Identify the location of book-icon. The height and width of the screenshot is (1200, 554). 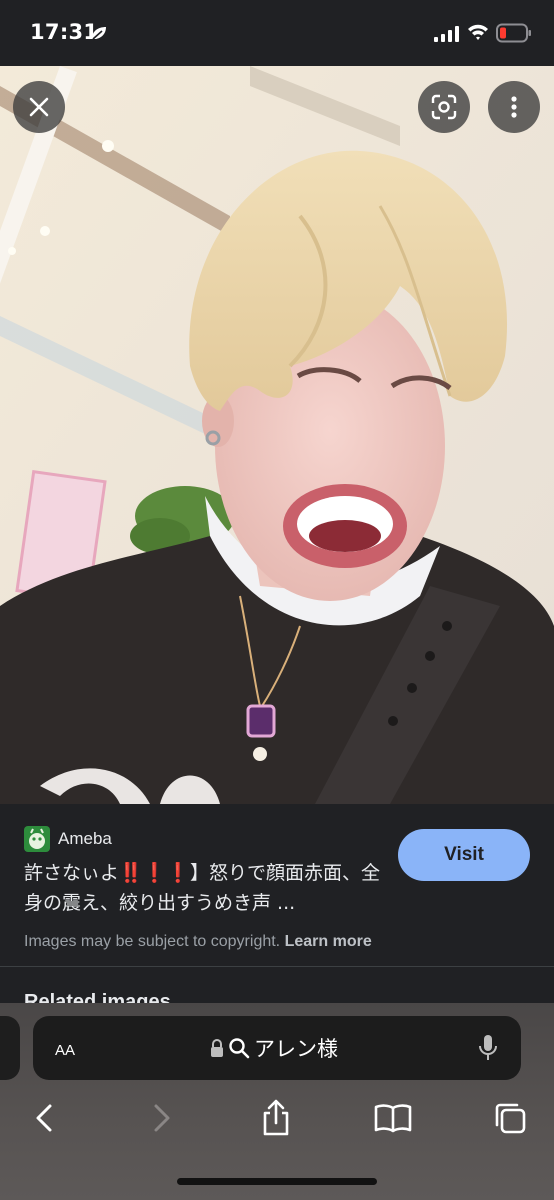
(393, 1118).